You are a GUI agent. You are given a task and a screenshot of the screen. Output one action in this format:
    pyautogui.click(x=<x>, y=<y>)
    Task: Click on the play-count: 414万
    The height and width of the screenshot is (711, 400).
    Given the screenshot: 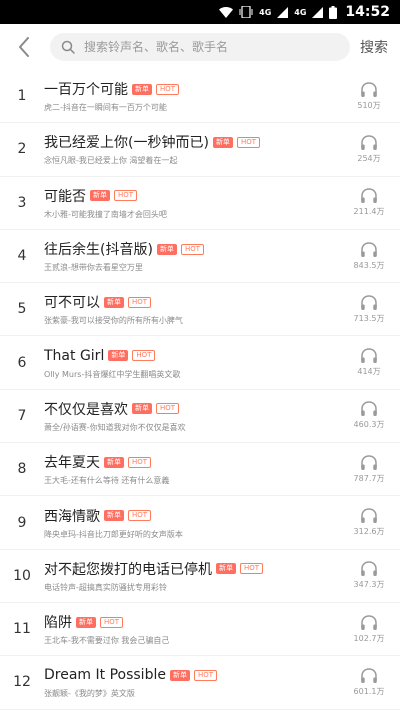 What is the action you would take?
    pyautogui.click(x=369, y=372)
    